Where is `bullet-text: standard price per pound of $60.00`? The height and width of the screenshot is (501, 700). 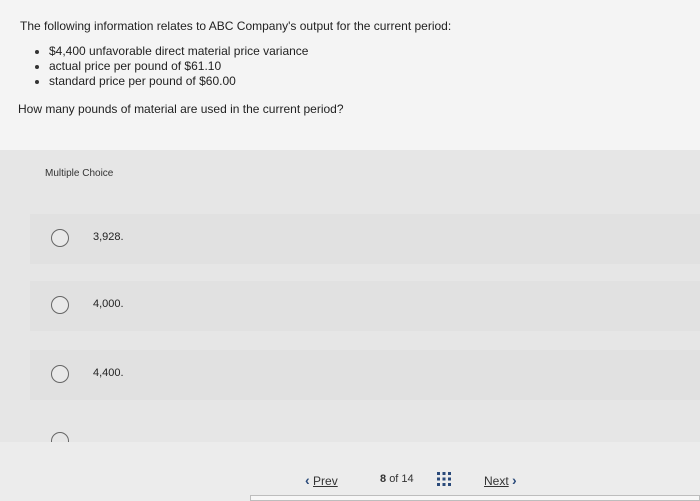 bullet-text: standard price per pound of $60.00 is located at coordinates (142, 81).